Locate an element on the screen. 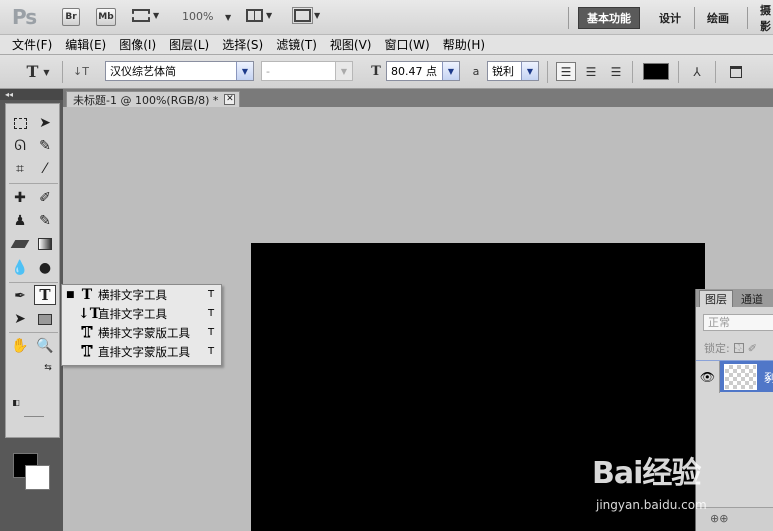 The height and width of the screenshot is (531, 773). brush-tool: ✐ is located at coordinates (45, 198).